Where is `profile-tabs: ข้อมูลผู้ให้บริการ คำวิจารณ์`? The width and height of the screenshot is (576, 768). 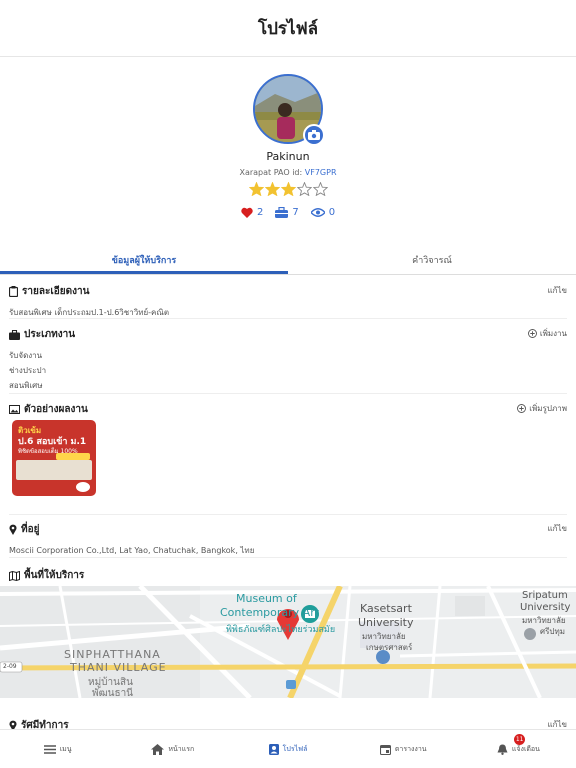
profile-tabs: ข้อมูลผู้ให้บริการ คำวิจารณ์ is located at coordinates (288, 263).